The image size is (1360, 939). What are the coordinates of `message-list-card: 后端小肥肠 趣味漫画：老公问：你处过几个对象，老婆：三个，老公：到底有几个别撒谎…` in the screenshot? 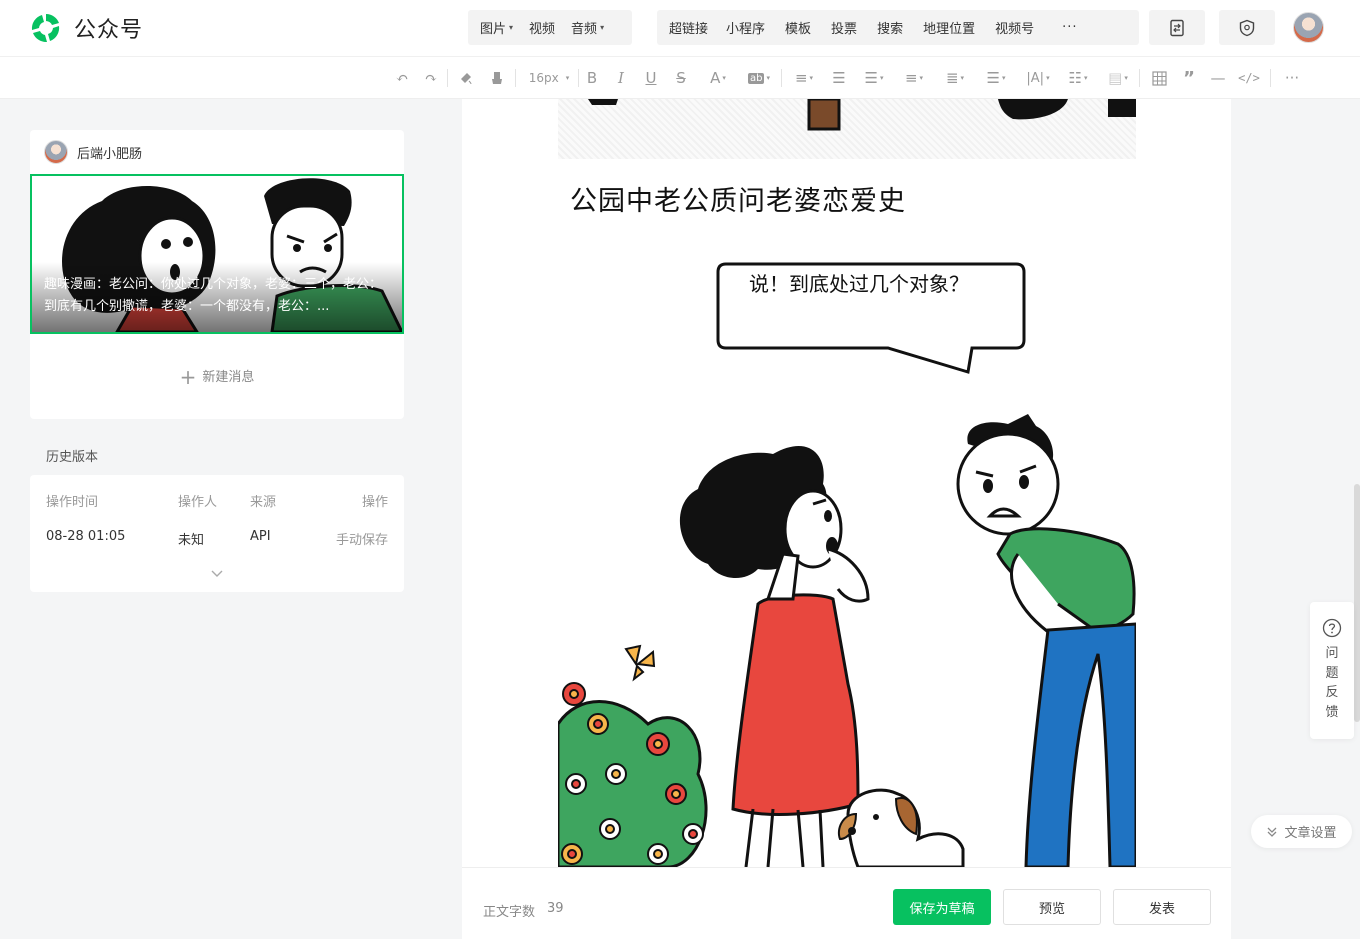 It's located at (217, 274).